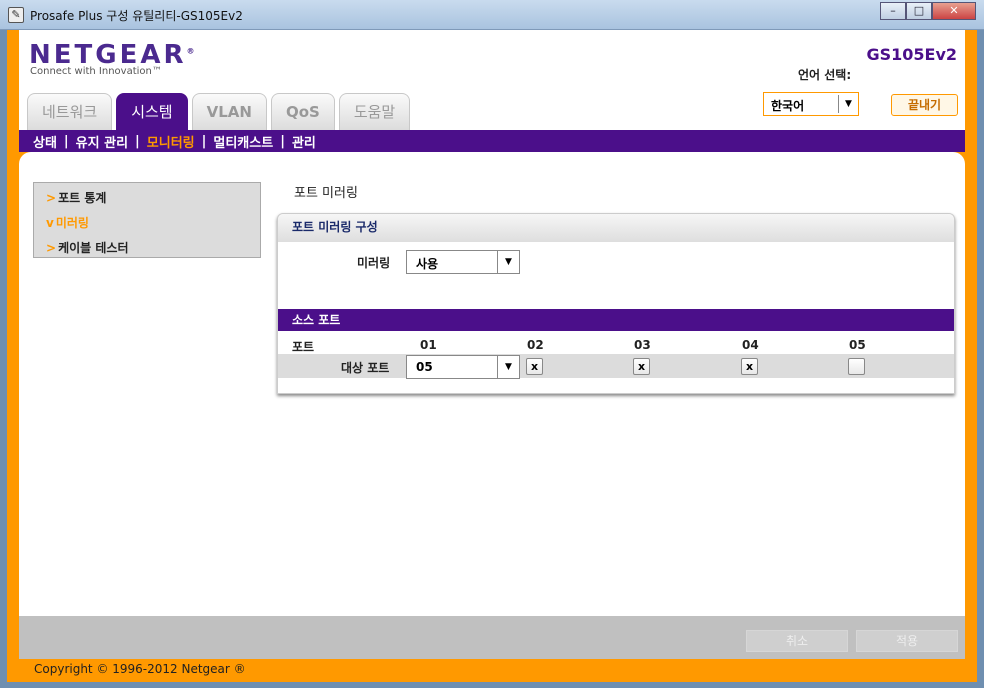 Image resolution: width=984 pixels, height=688 pixels. What do you see at coordinates (147, 199) in the screenshot?
I see `side-menu-item-port-stats: > 포트 통계` at bounding box center [147, 199].